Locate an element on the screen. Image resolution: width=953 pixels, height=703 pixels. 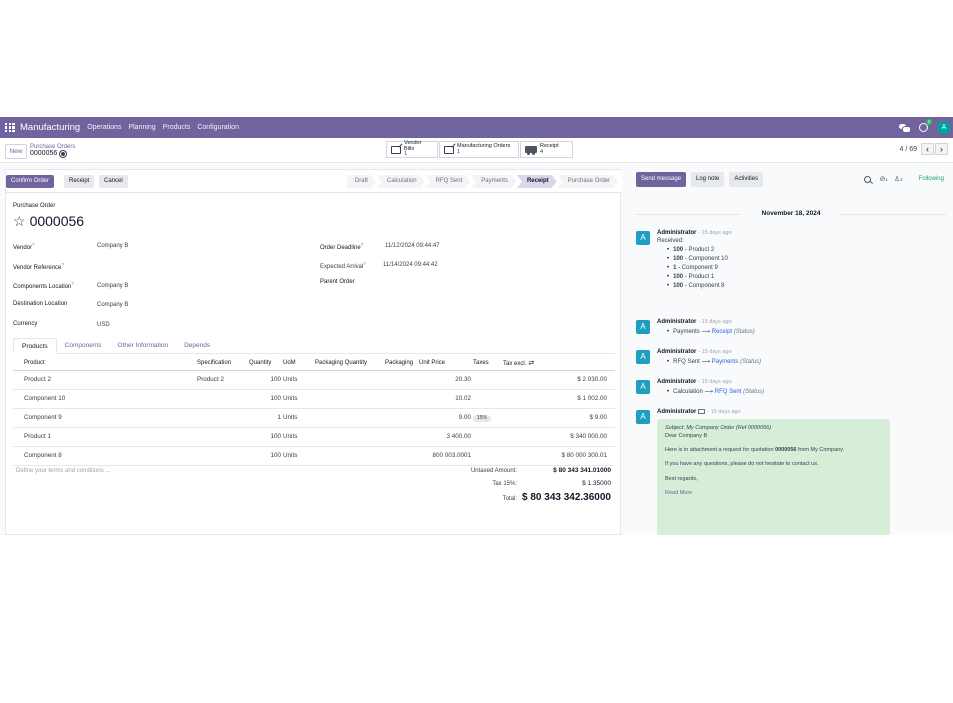
read-more-link: Read More is located at coordinates (773, 493).